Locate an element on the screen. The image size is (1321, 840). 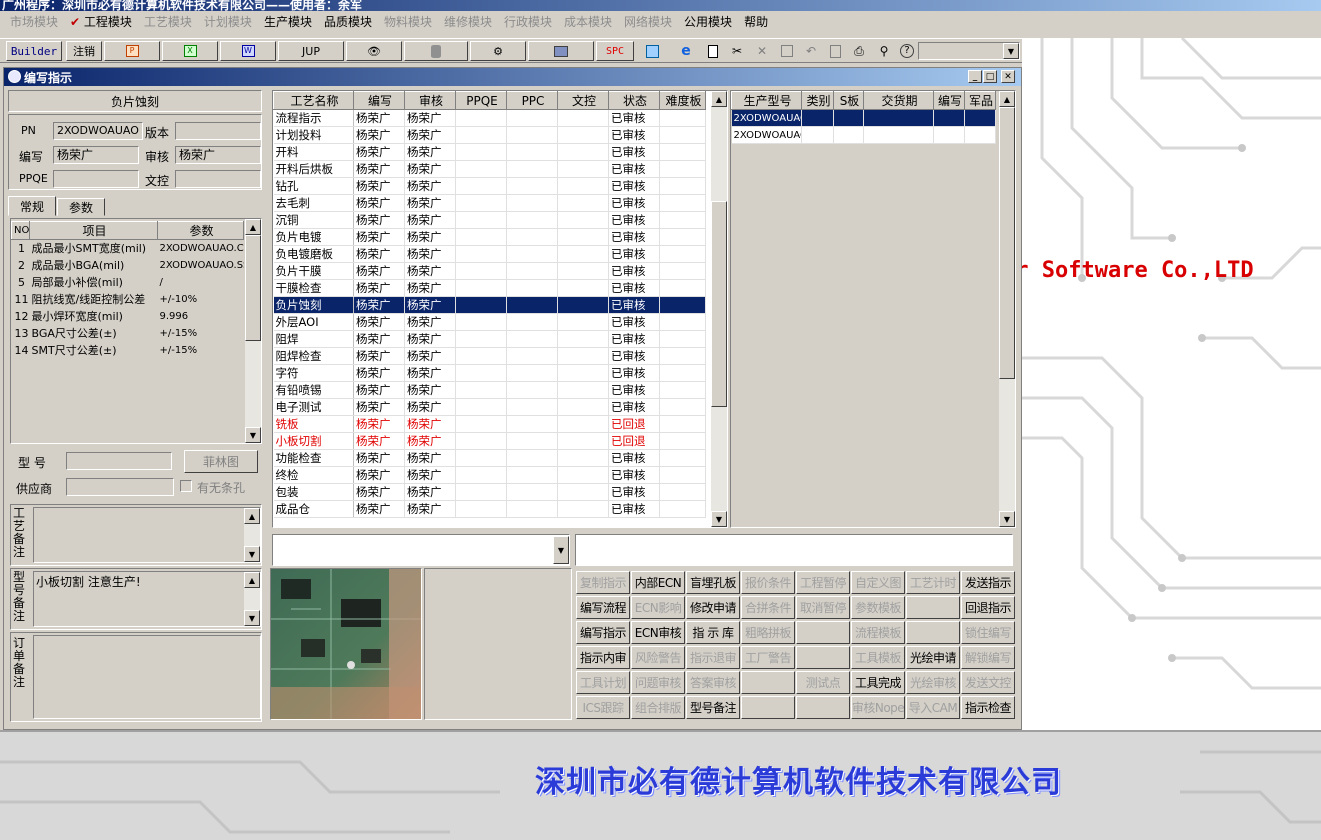
process-row: 外层AOI 杨荣广 杨荣广 已审核 is located at coordinates (489, 322).